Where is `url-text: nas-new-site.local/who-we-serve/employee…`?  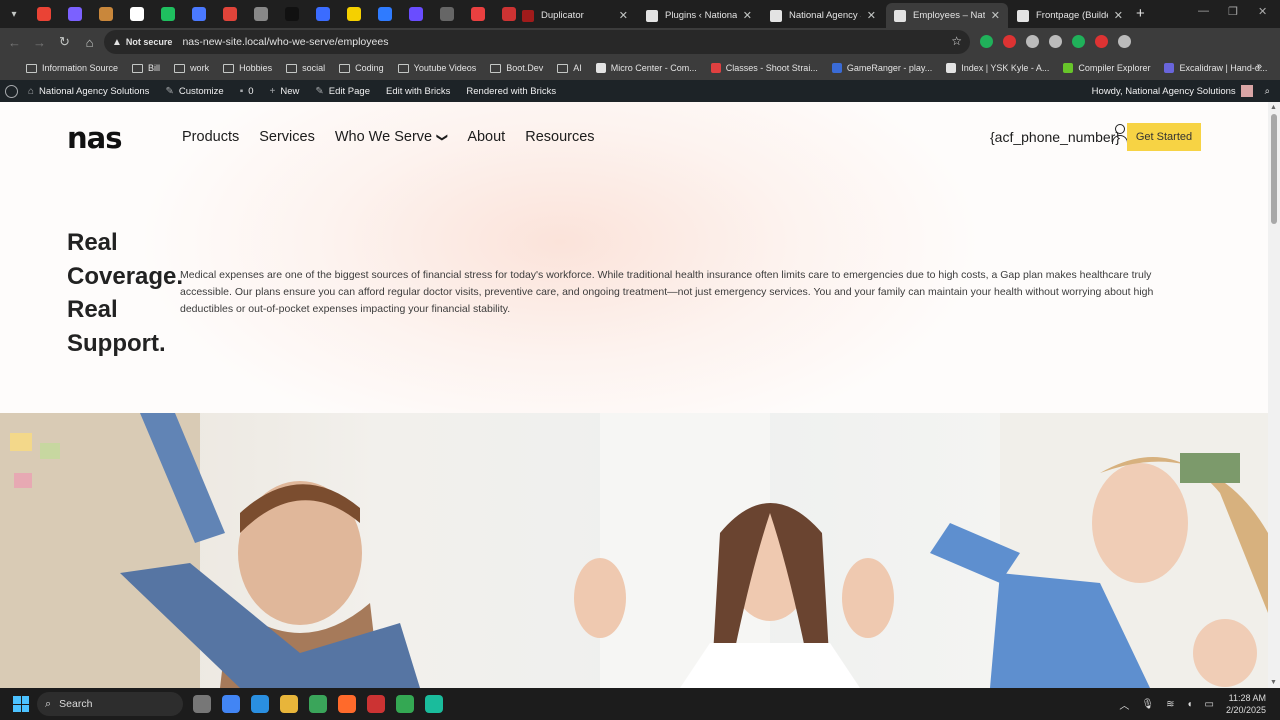
url-text: nas-new-site.local/who-we-serve/employee… is located at coordinates (285, 42).